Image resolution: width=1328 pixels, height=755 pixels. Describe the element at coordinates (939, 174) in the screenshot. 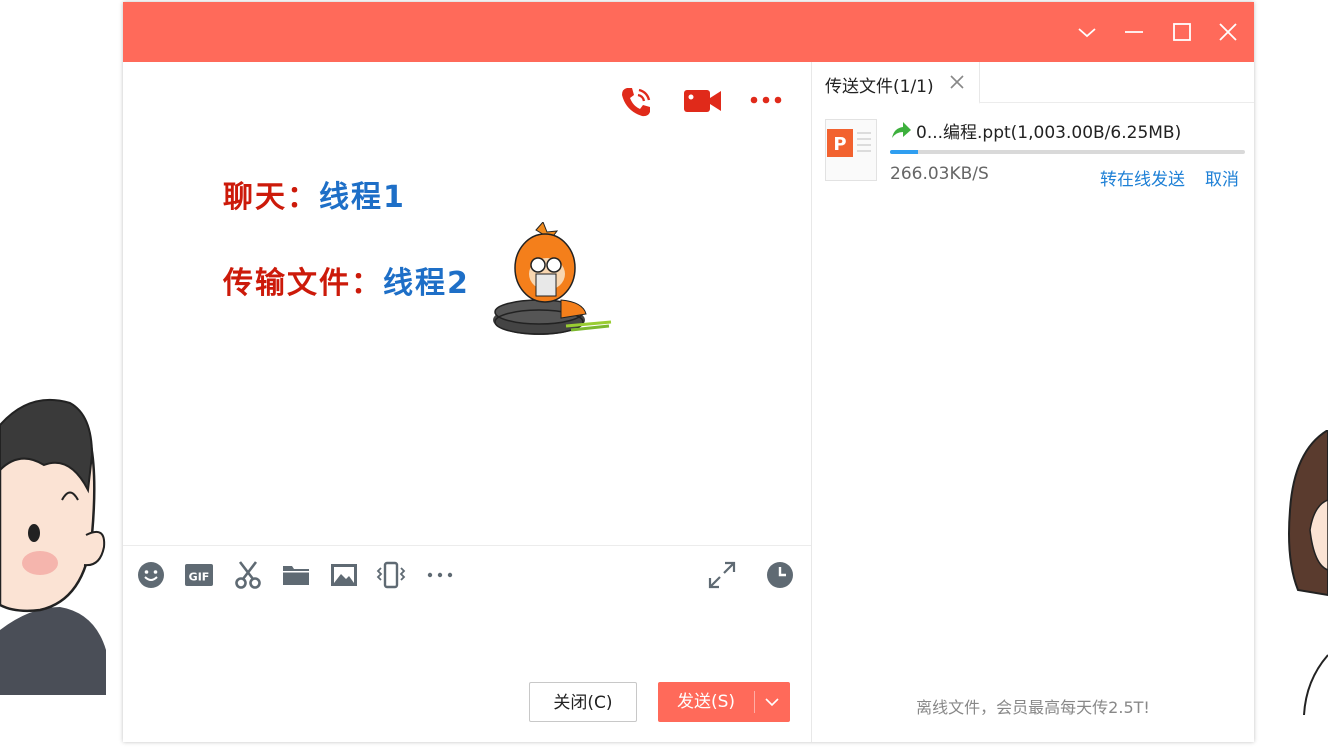

I see `transfer-speed: 266.03KB/S` at that location.